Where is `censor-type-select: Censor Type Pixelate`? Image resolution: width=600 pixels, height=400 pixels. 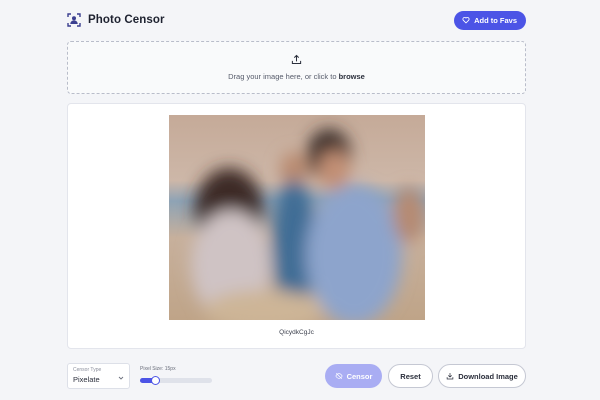
censor-type-select: Censor Type Pixelate is located at coordinates (98, 376).